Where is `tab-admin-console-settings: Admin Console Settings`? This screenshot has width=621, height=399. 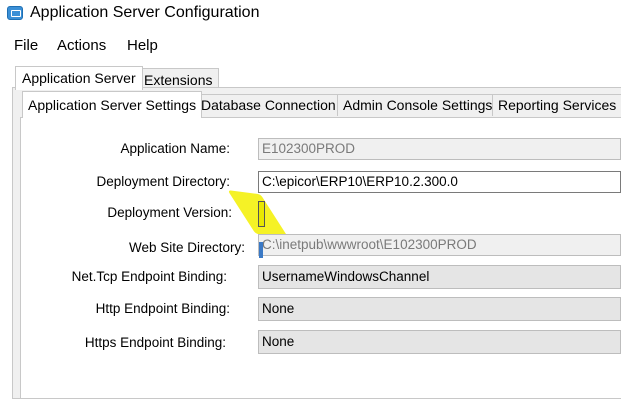
tab-admin-console-settings: Admin Console Settings is located at coordinates (418, 105).